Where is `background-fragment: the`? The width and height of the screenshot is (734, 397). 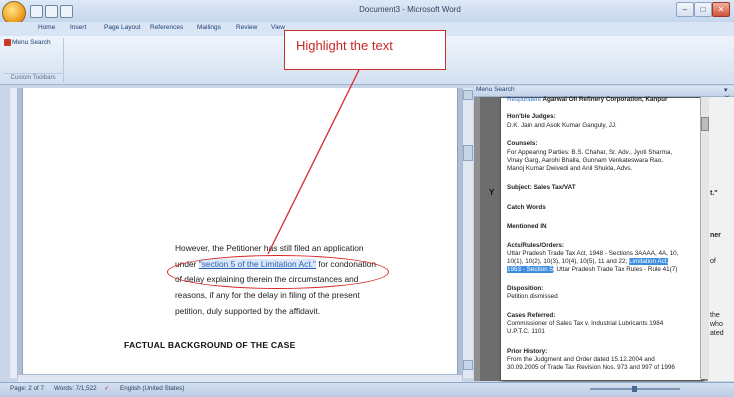
background-fragment: the is located at coordinates (715, 315).